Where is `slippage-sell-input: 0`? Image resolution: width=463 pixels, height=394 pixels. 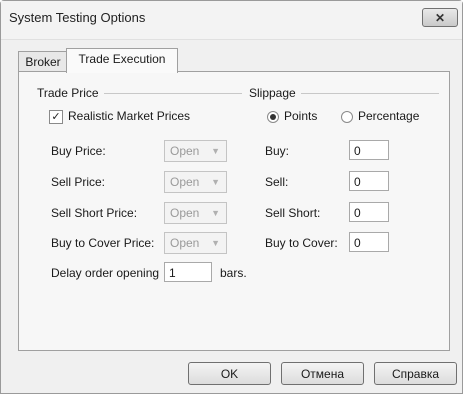 slippage-sell-input: 0 is located at coordinates (369, 181).